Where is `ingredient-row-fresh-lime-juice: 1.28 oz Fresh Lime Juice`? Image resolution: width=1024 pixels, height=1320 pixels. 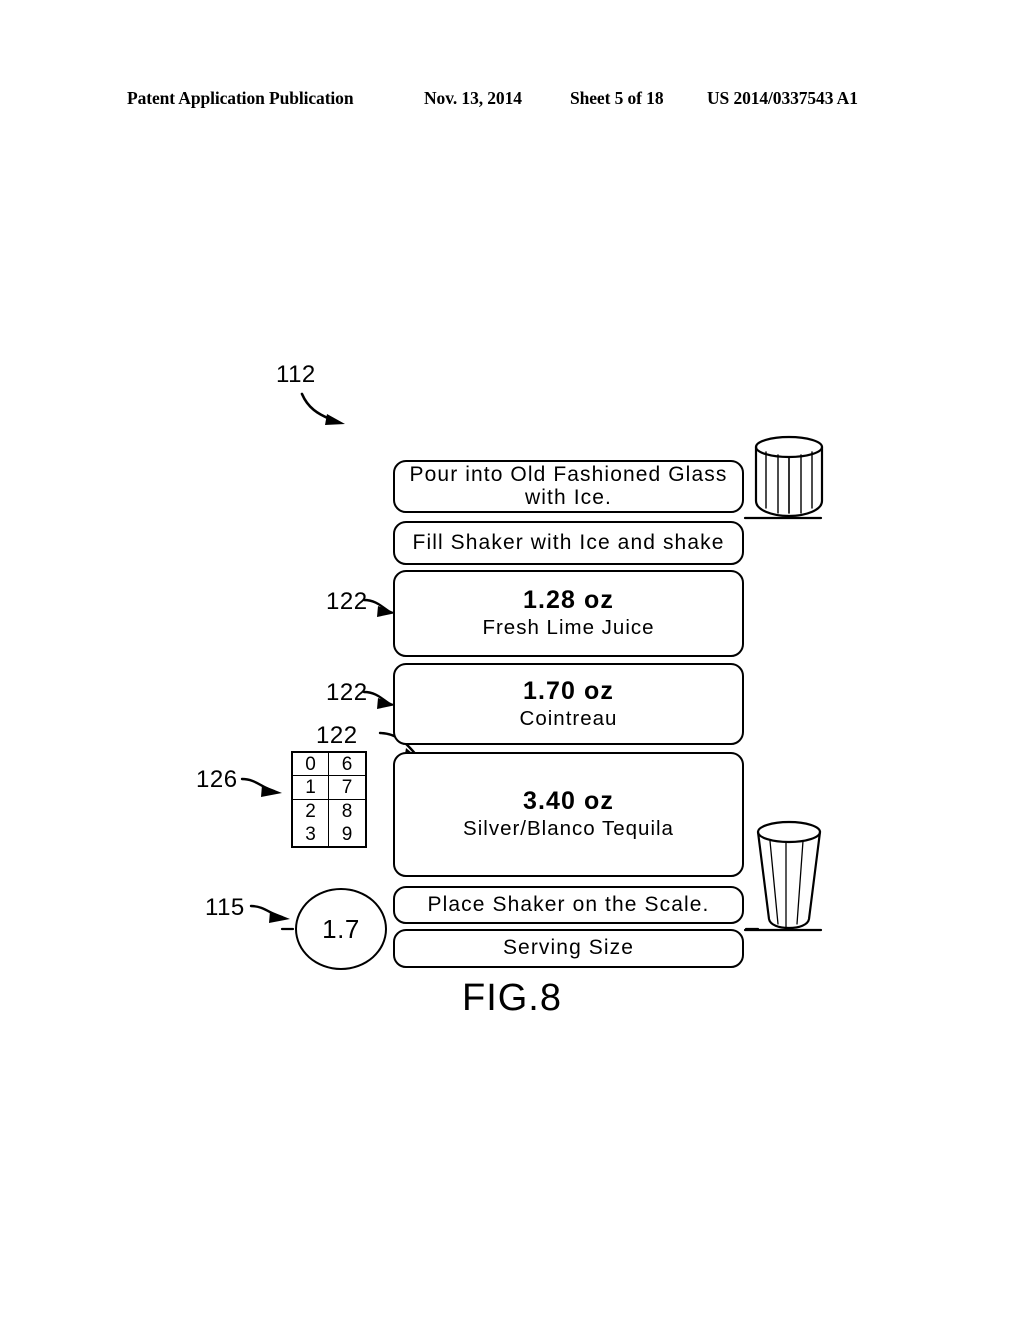 ingredient-row-fresh-lime-juice: 1.28 oz Fresh Lime Juice is located at coordinates (568, 613).